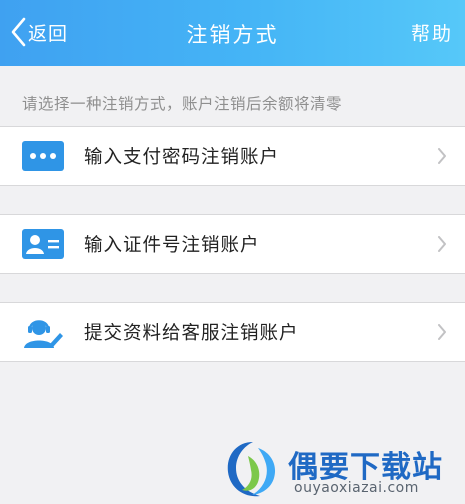 This screenshot has height=504, width=465. I want to click on site-watermark: 偶要下载站 ouyaoxiazai.com, so click(342, 469).